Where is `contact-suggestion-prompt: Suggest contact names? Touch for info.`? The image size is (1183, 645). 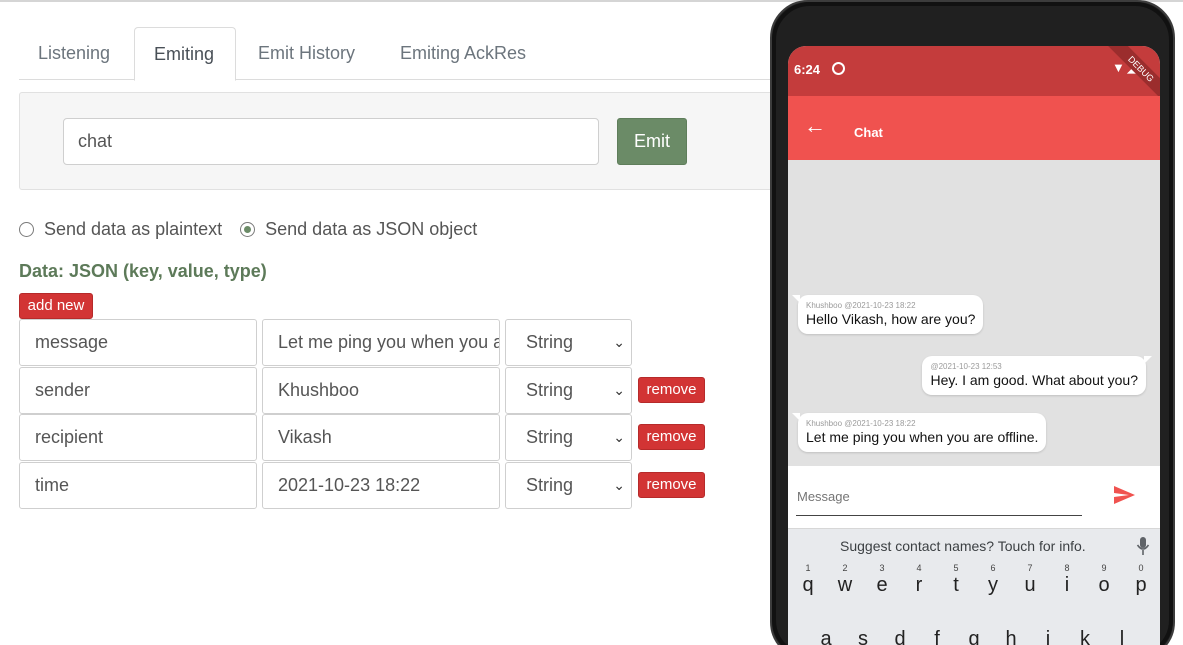 contact-suggestion-prompt: Suggest contact names? Touch for info. is located at coordinates (963, 546).